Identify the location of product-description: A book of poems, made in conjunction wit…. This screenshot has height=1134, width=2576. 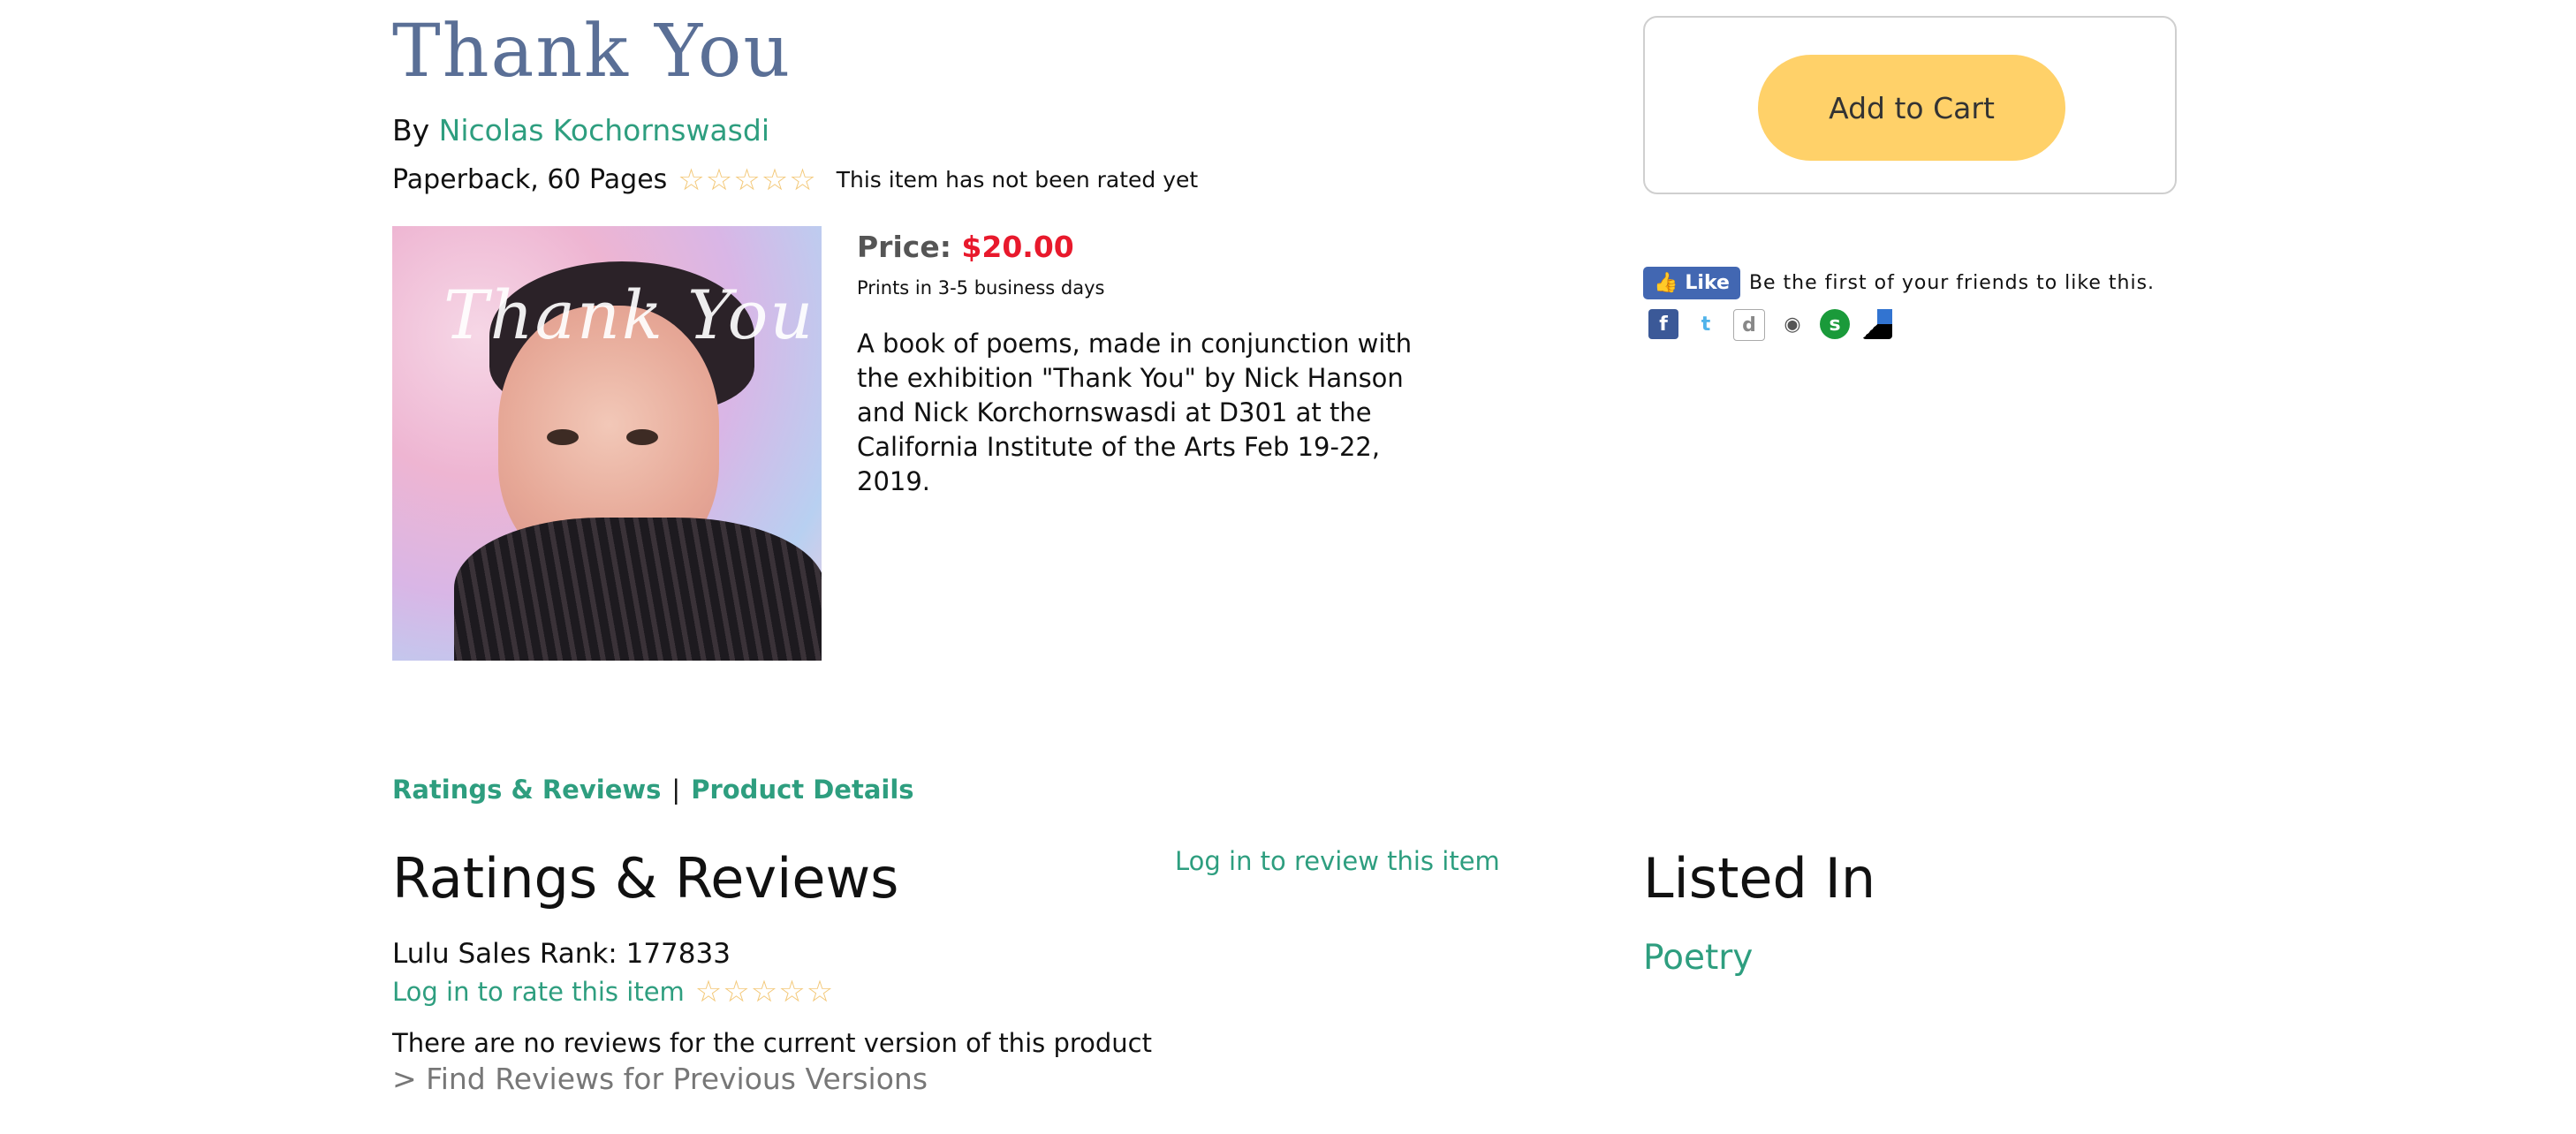
(1135, 413).